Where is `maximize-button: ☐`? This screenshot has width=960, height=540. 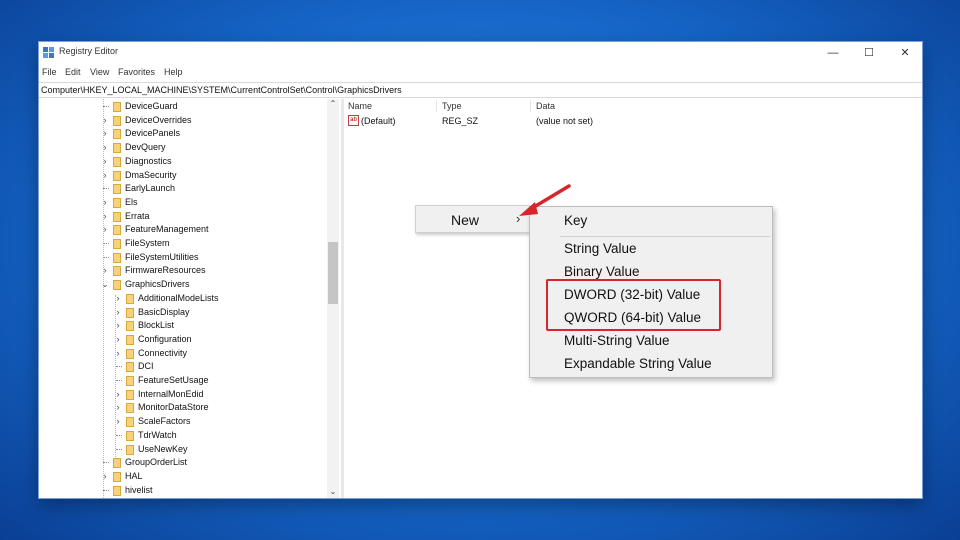 maximize-button: ☐ is located at coordinates (869, 53).